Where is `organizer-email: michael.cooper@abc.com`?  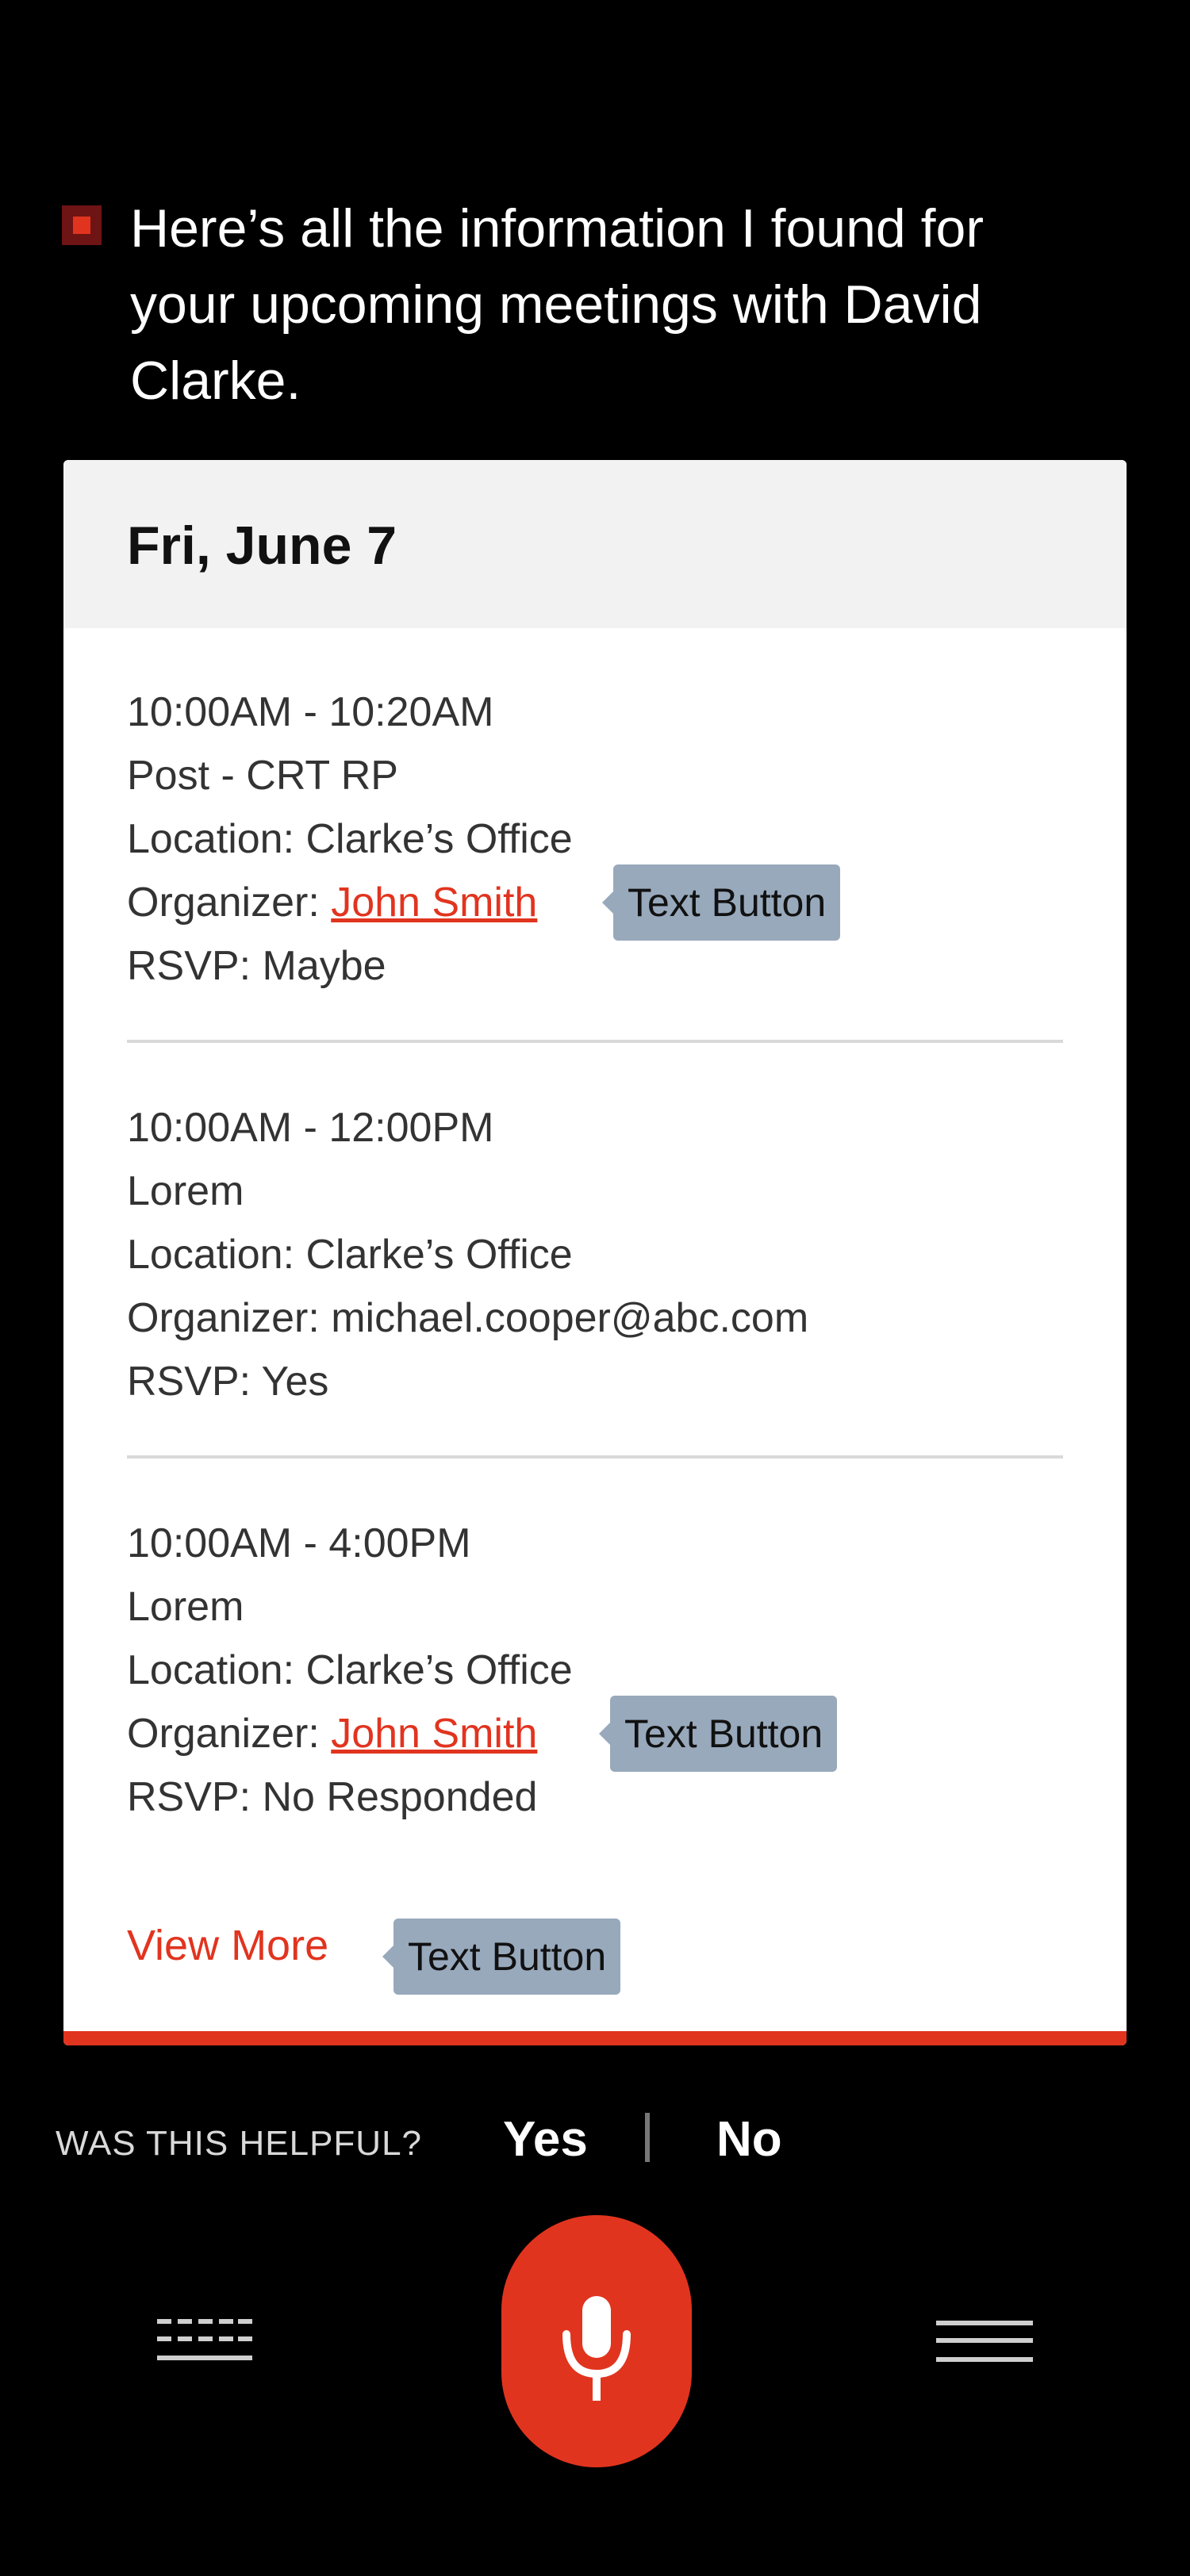
organizer-email: michael.cooper@abc.com is located at coordinates (570, 1318).